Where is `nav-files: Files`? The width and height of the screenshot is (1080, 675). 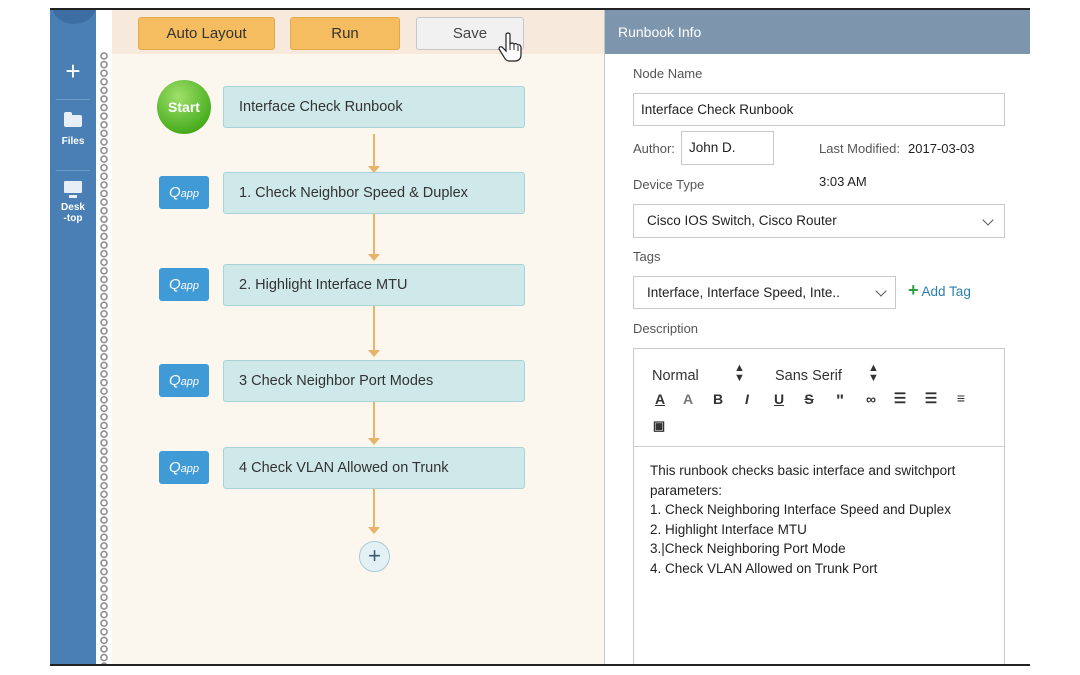 nav-files: Files is located at coordinates (73, 129).